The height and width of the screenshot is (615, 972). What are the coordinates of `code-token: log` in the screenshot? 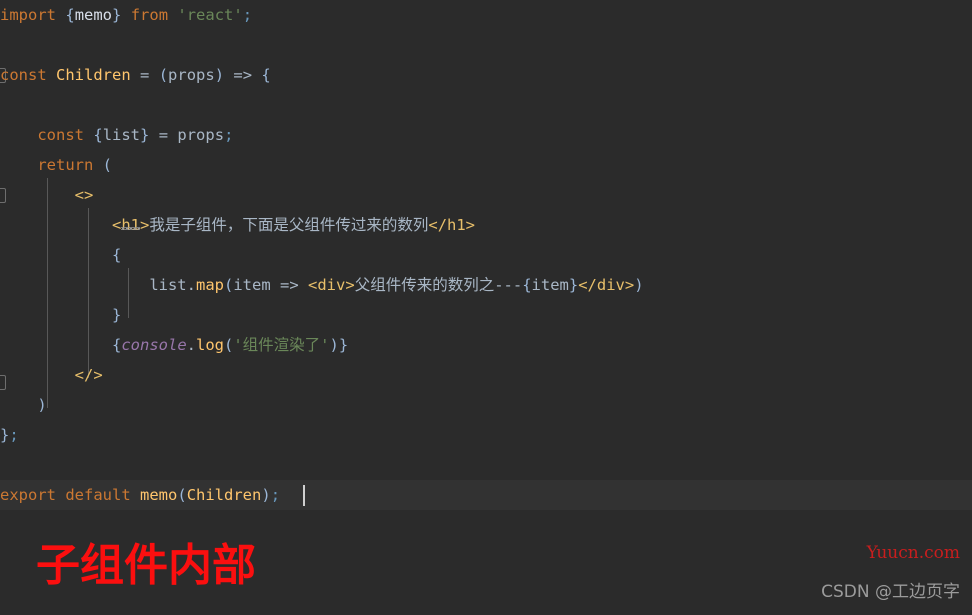 It's located at (210, 345).